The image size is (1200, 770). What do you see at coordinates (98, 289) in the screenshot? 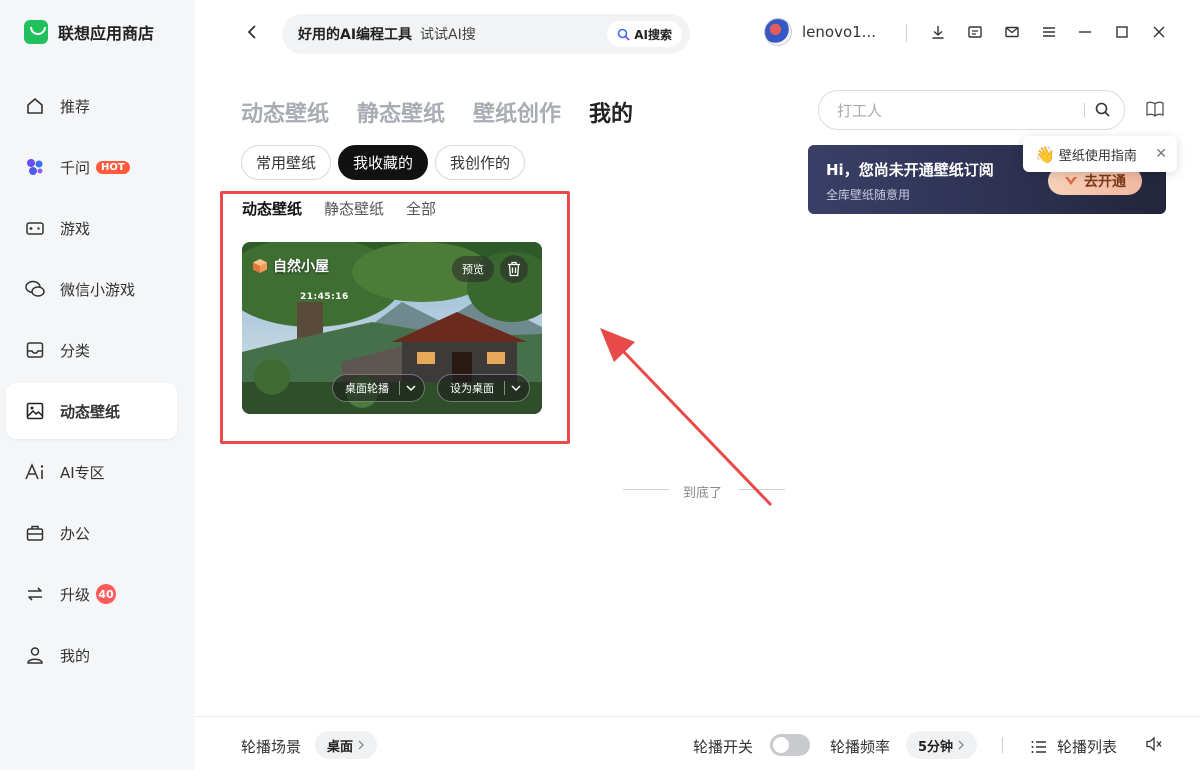
I see `sidebar-item-label: 微信小游戏` at bounding box center [98, 289].